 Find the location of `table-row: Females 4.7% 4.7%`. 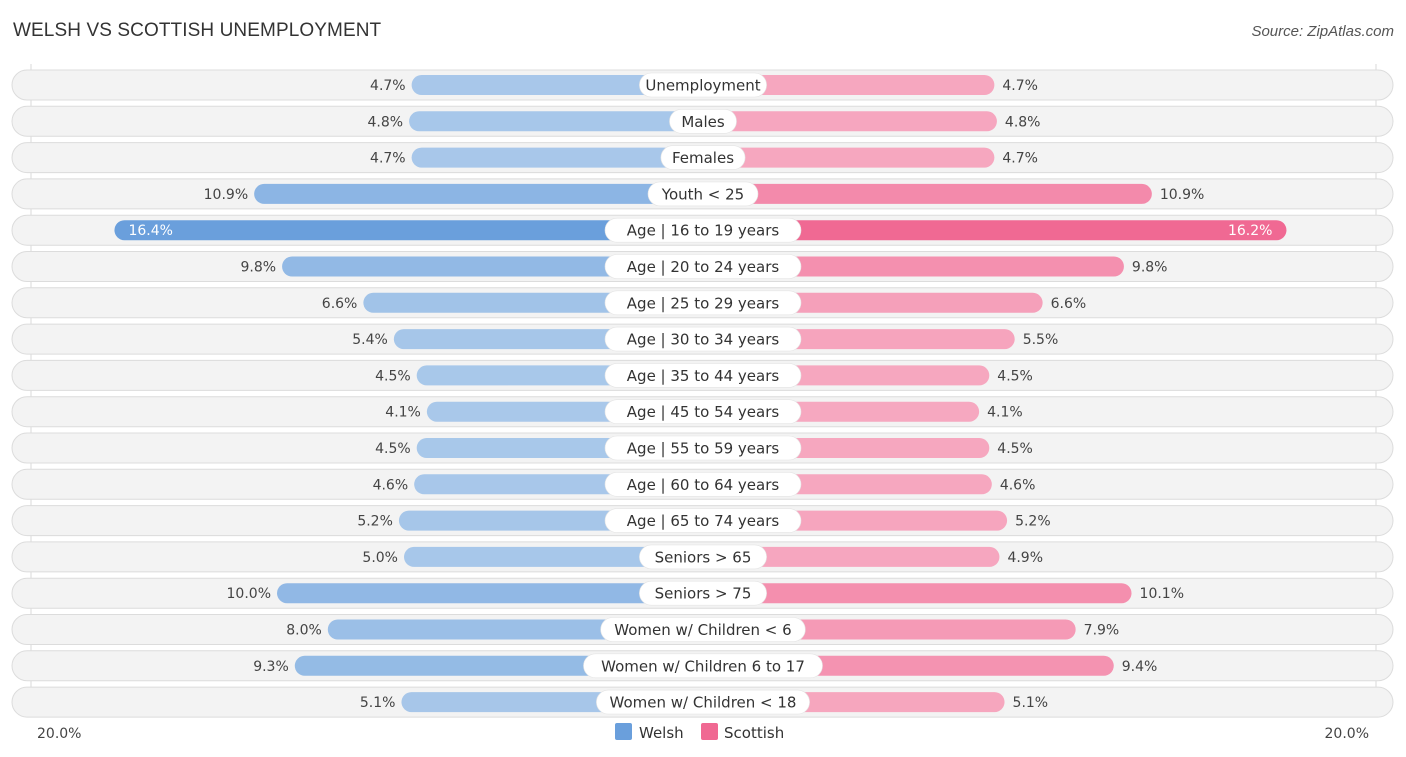

table-row: Females 4.7% 4.7% is located at coordinates (702, 158).